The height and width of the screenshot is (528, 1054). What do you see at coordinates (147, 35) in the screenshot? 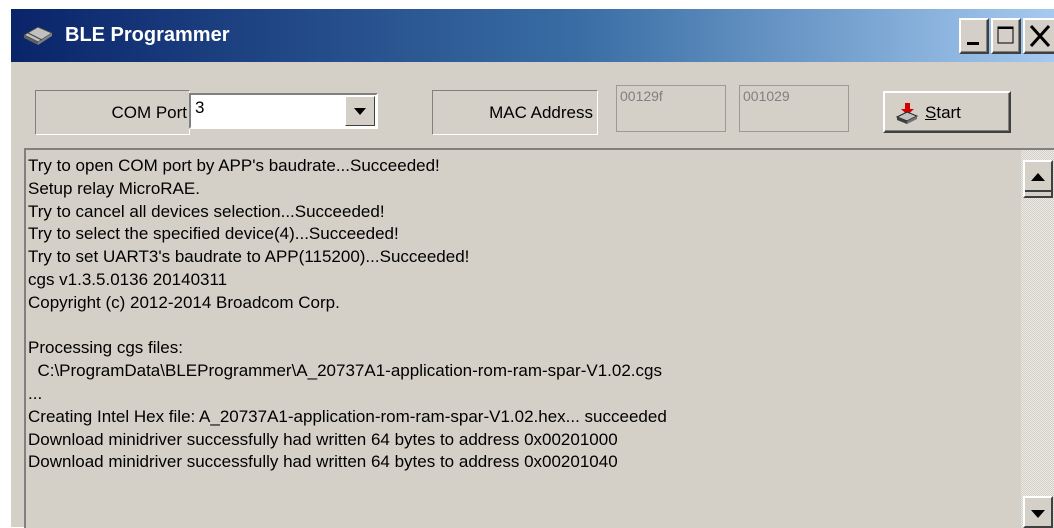
I see `window-title: BLE Programmer` at bounding box center [147, 35].